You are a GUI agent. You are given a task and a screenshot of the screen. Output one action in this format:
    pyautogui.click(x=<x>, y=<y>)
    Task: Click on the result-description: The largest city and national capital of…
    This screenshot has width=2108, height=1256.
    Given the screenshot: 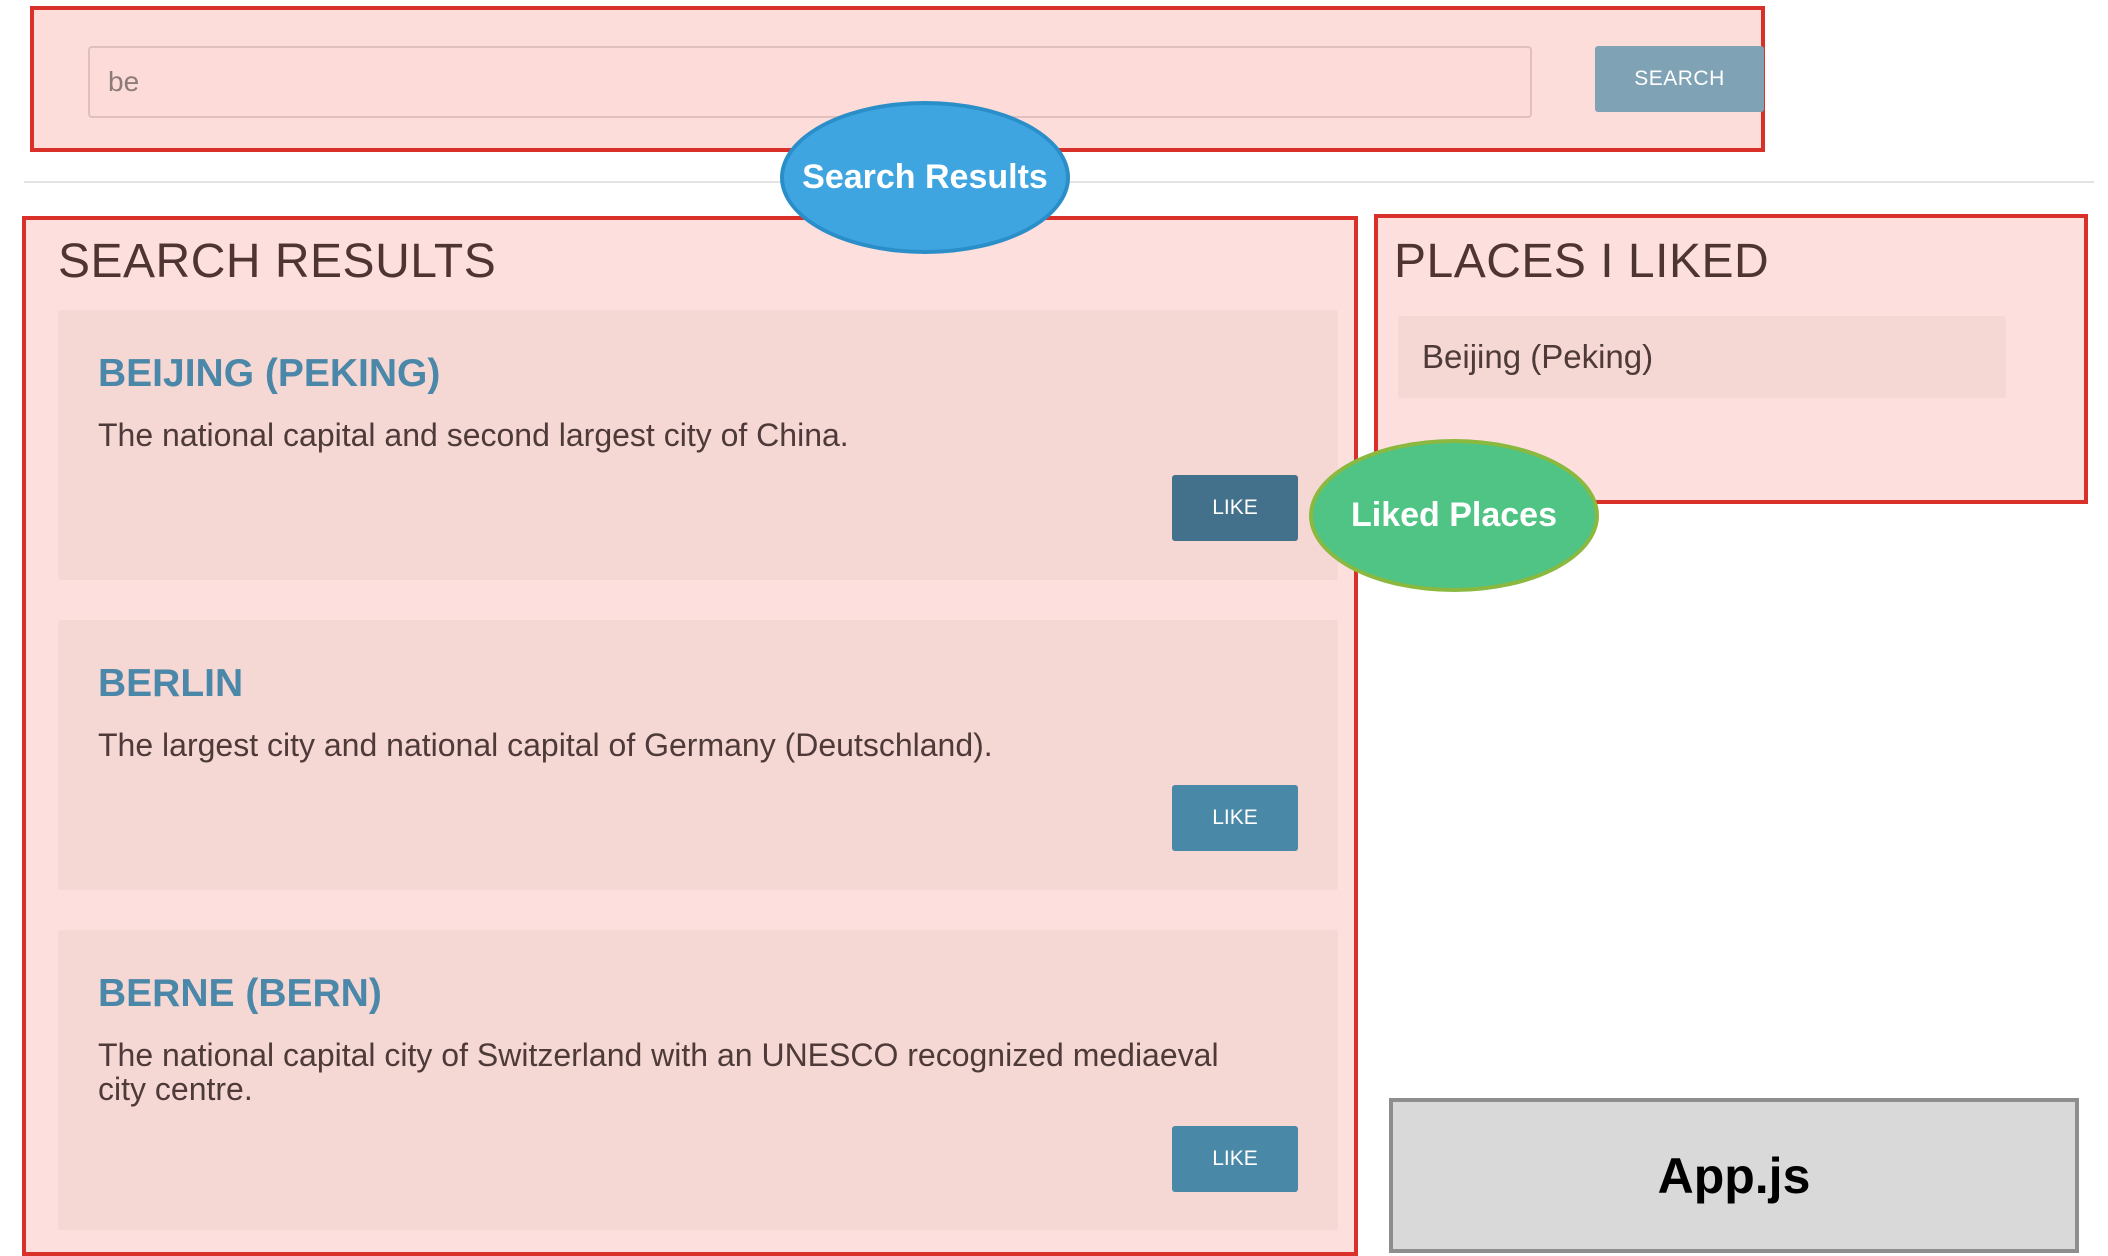 What is the action you would take?
    pyautogui.click(x=545, y=745)
    